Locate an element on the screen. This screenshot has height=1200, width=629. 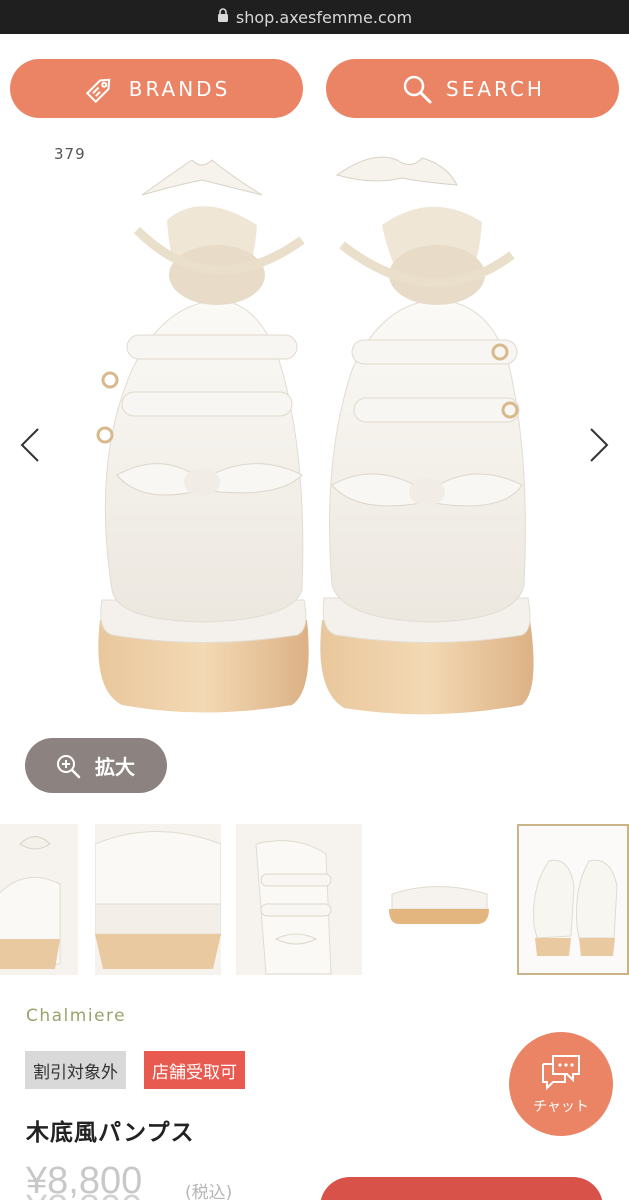
search-icon is located at coordinates (417, 89).